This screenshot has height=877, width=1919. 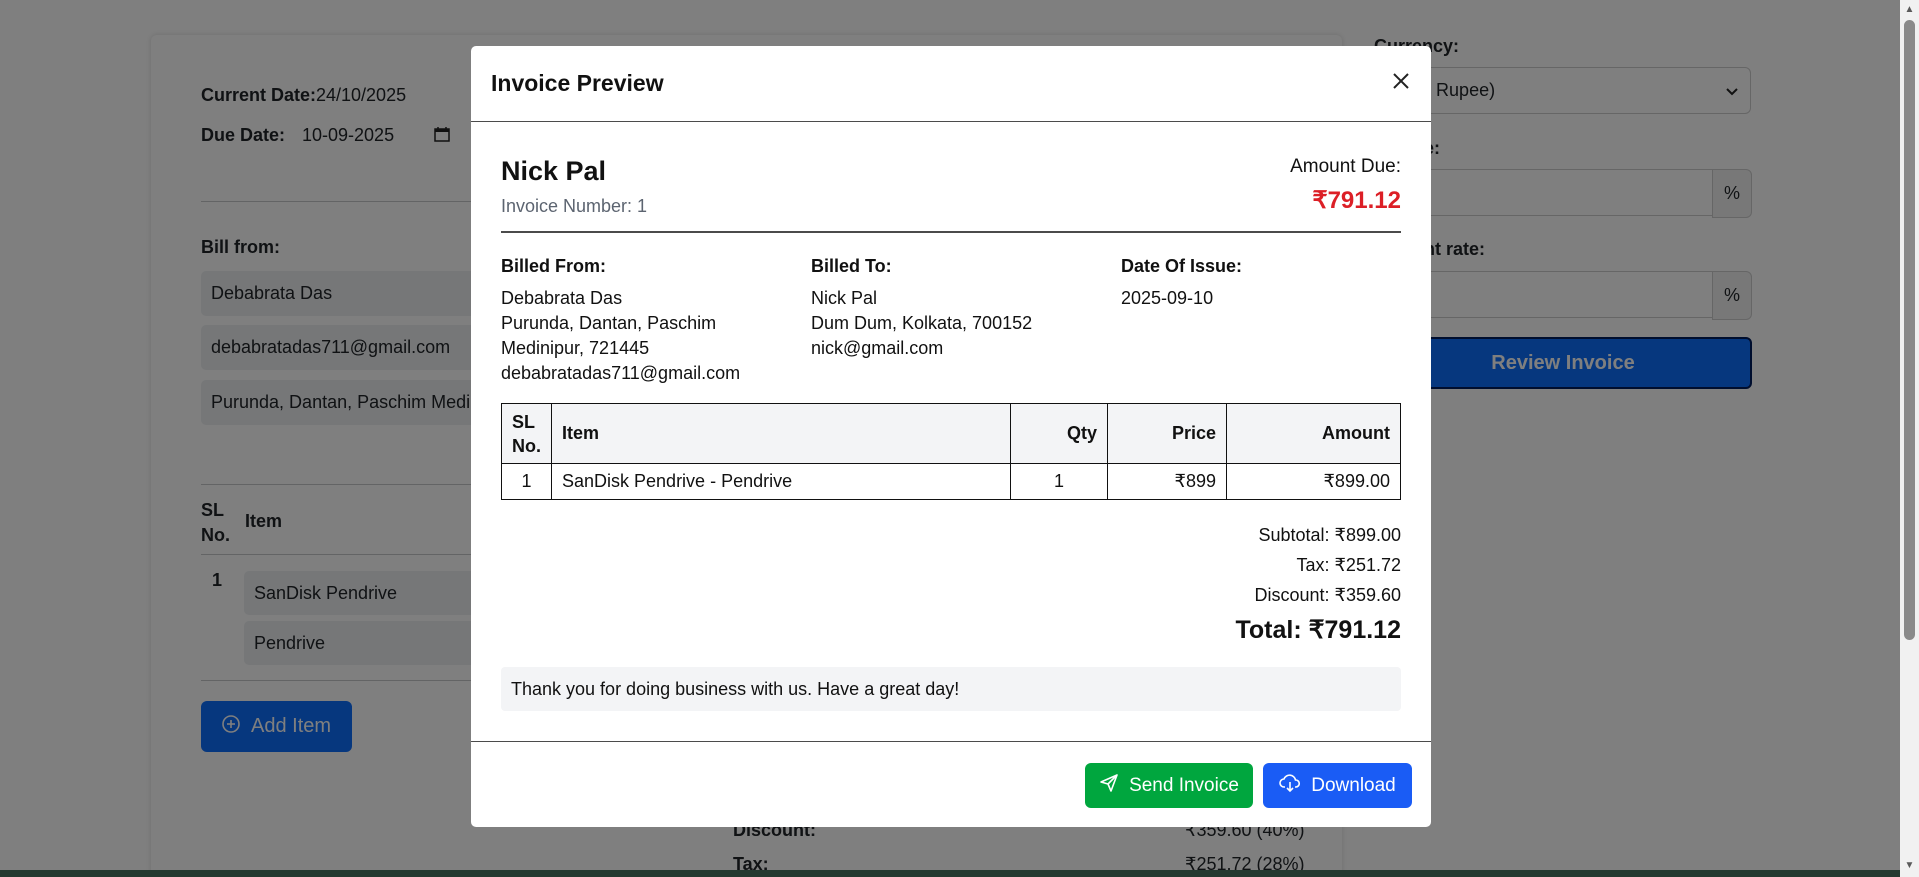 I want to click on grand-total: Total: ₹791.12, so click(x=1318, y=630).